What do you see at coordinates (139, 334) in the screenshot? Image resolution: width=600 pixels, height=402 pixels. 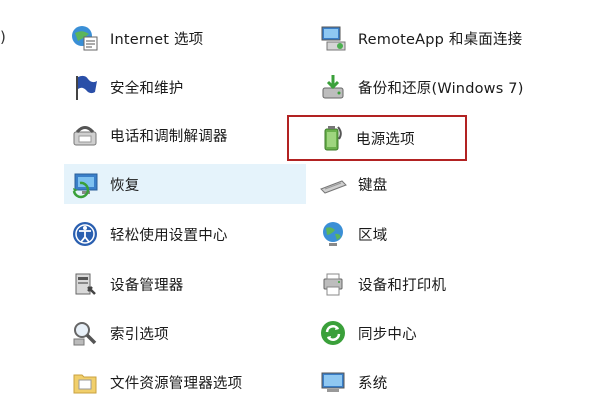 I see `item-label: 索引选项` at bounding box center [139, 334].